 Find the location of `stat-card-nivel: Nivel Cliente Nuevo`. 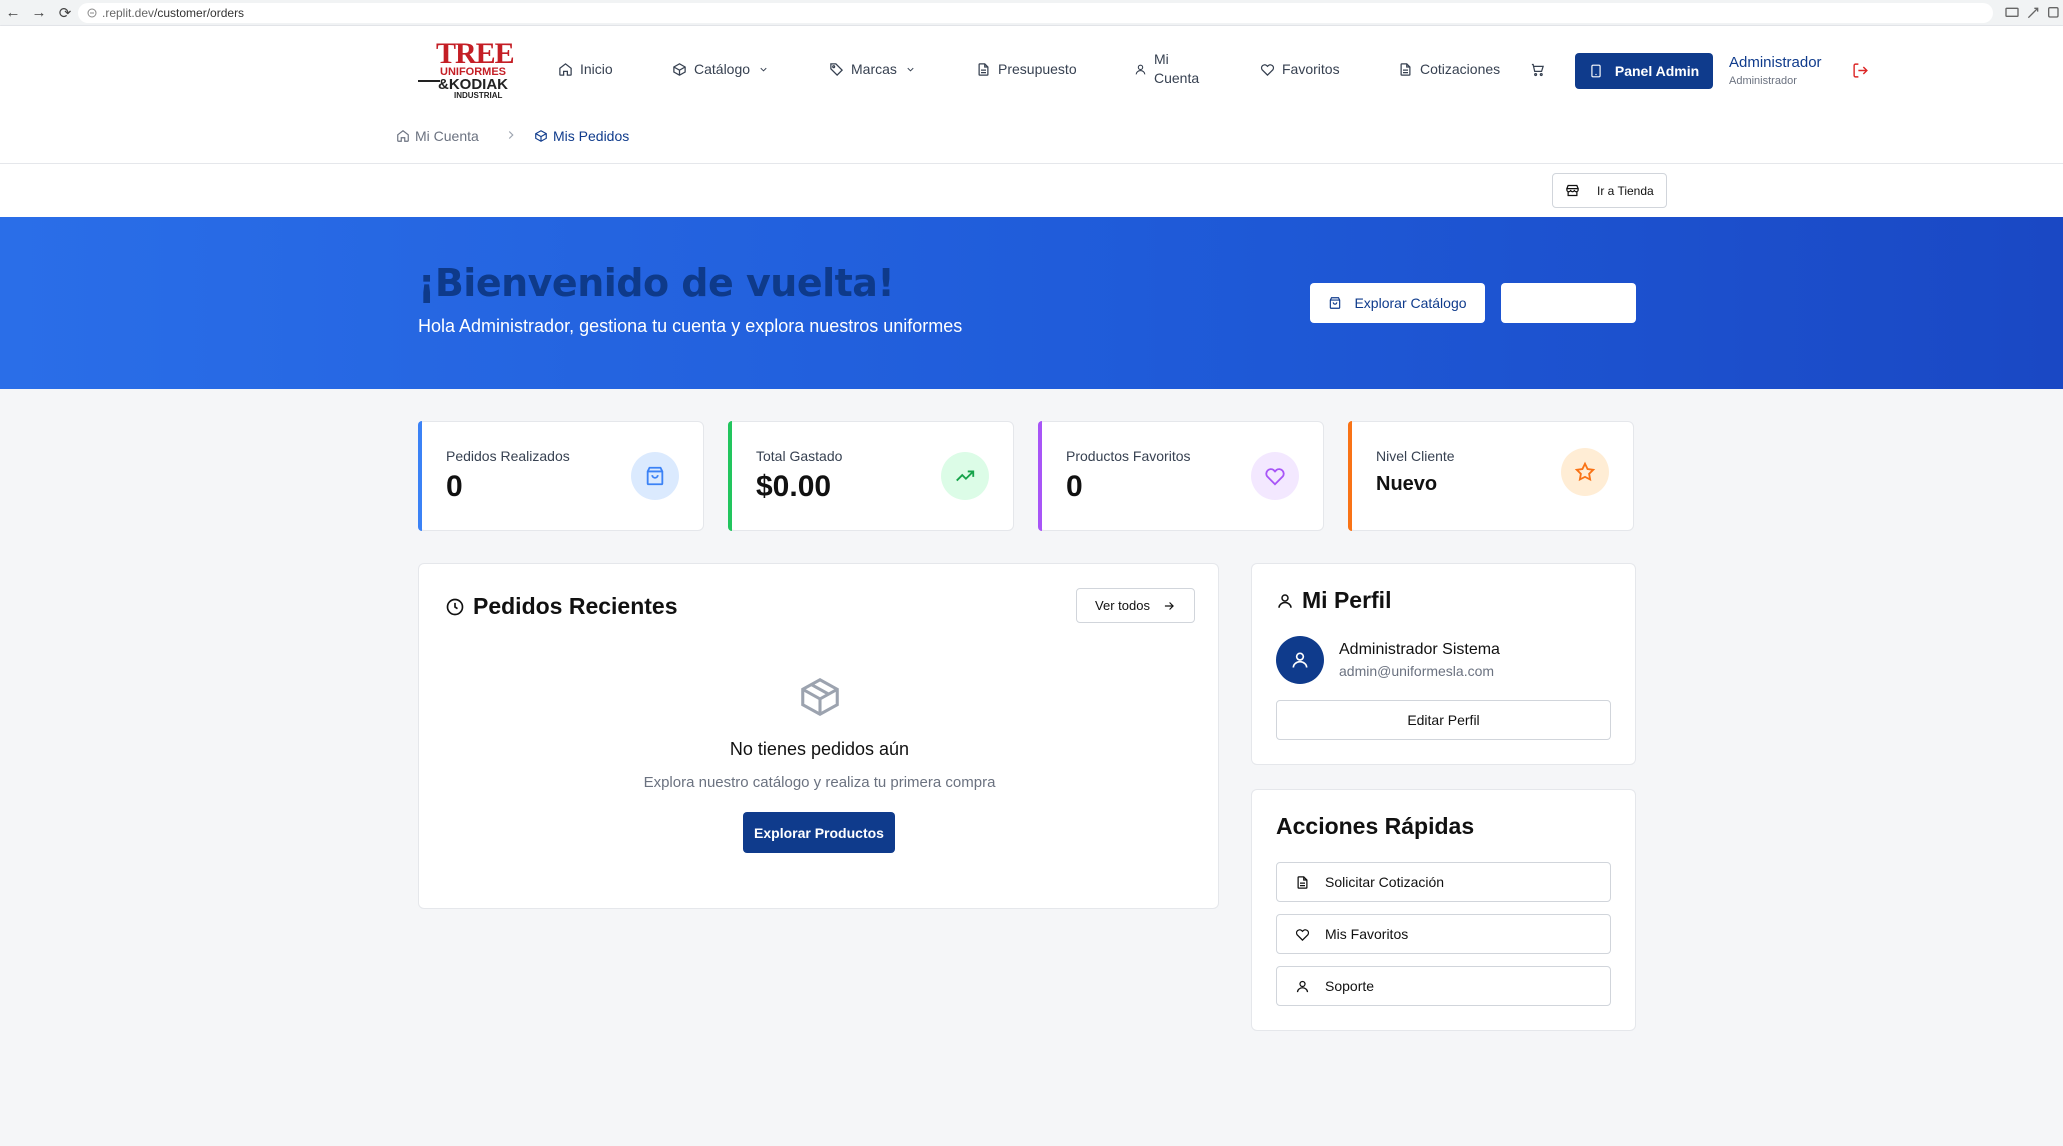

stat-card-nivel: Nivel Cliente Nuevo is located at coordinates (1491, 476).